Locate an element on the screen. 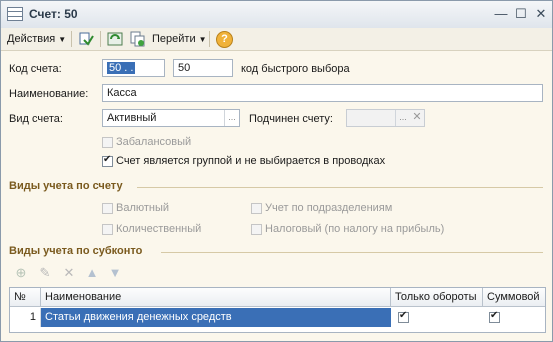 The width and height of the screenshot is (553, 342). currency-checkbox is located at coordinates (107, 208).